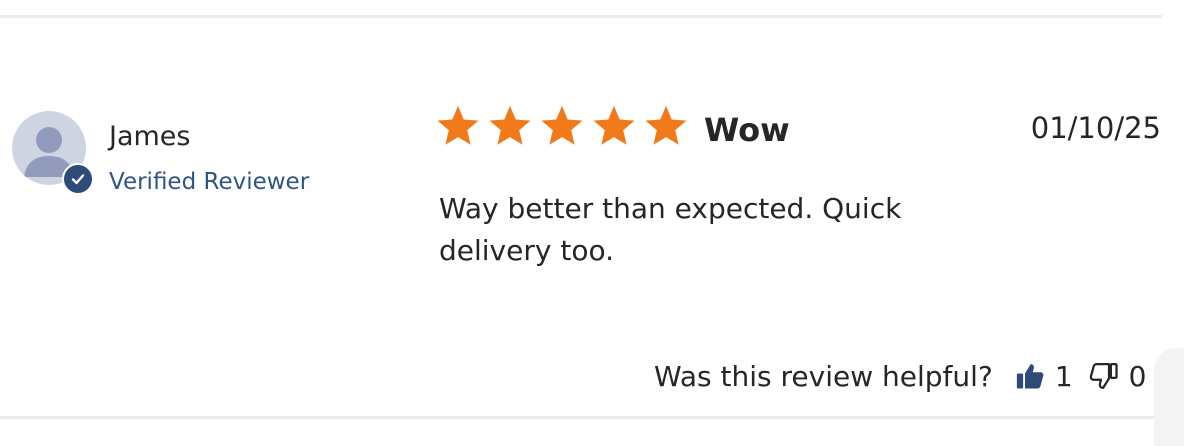 This screenshot has height=446, width=1184. I want to click on thumbs-down-button: 0, so click(1118, 376).